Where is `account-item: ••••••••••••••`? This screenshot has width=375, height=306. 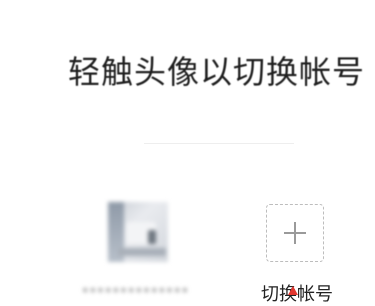 account-item: •••••••••••••• is located at coordinates (135, 252).